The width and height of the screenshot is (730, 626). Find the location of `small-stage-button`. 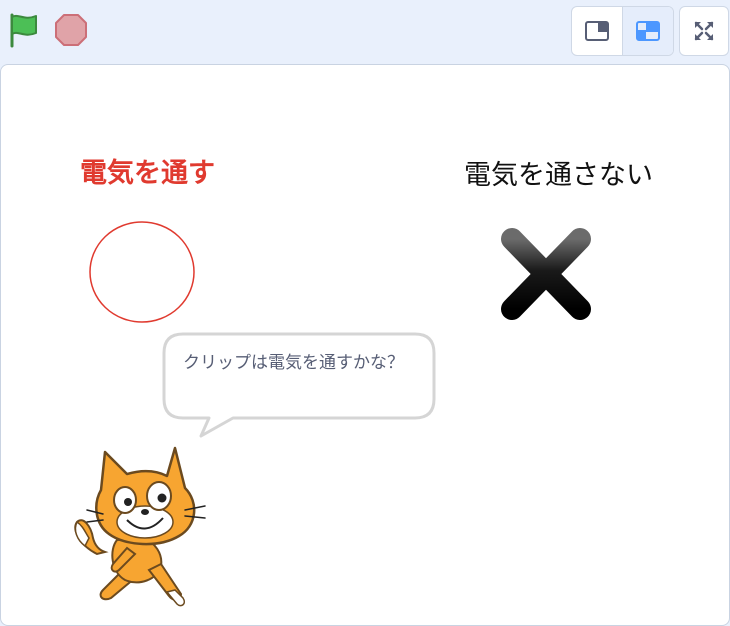

small-stage-button is located at coordinates (597, 31).